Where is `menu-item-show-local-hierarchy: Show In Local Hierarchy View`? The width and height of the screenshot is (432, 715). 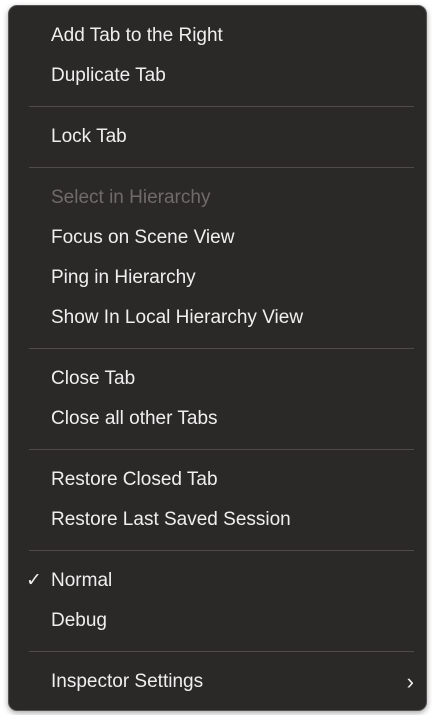
menu-item-show-local-hierarchy: Show In Local Hierarchy View is located at coordinates (217, 318).